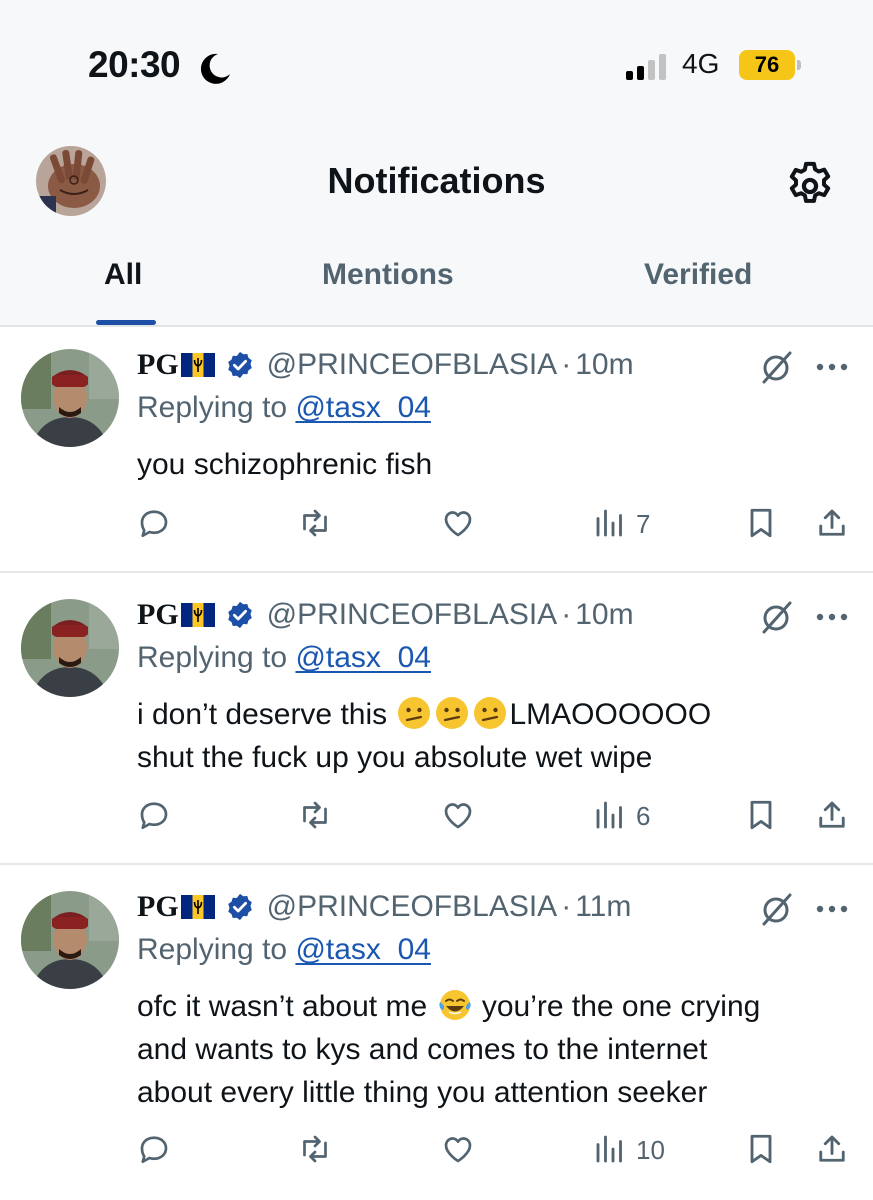  Describe the element at coordinates (492, 464) in the screenshot. I see `tweet-text: you schizophrenic fish` at that location.